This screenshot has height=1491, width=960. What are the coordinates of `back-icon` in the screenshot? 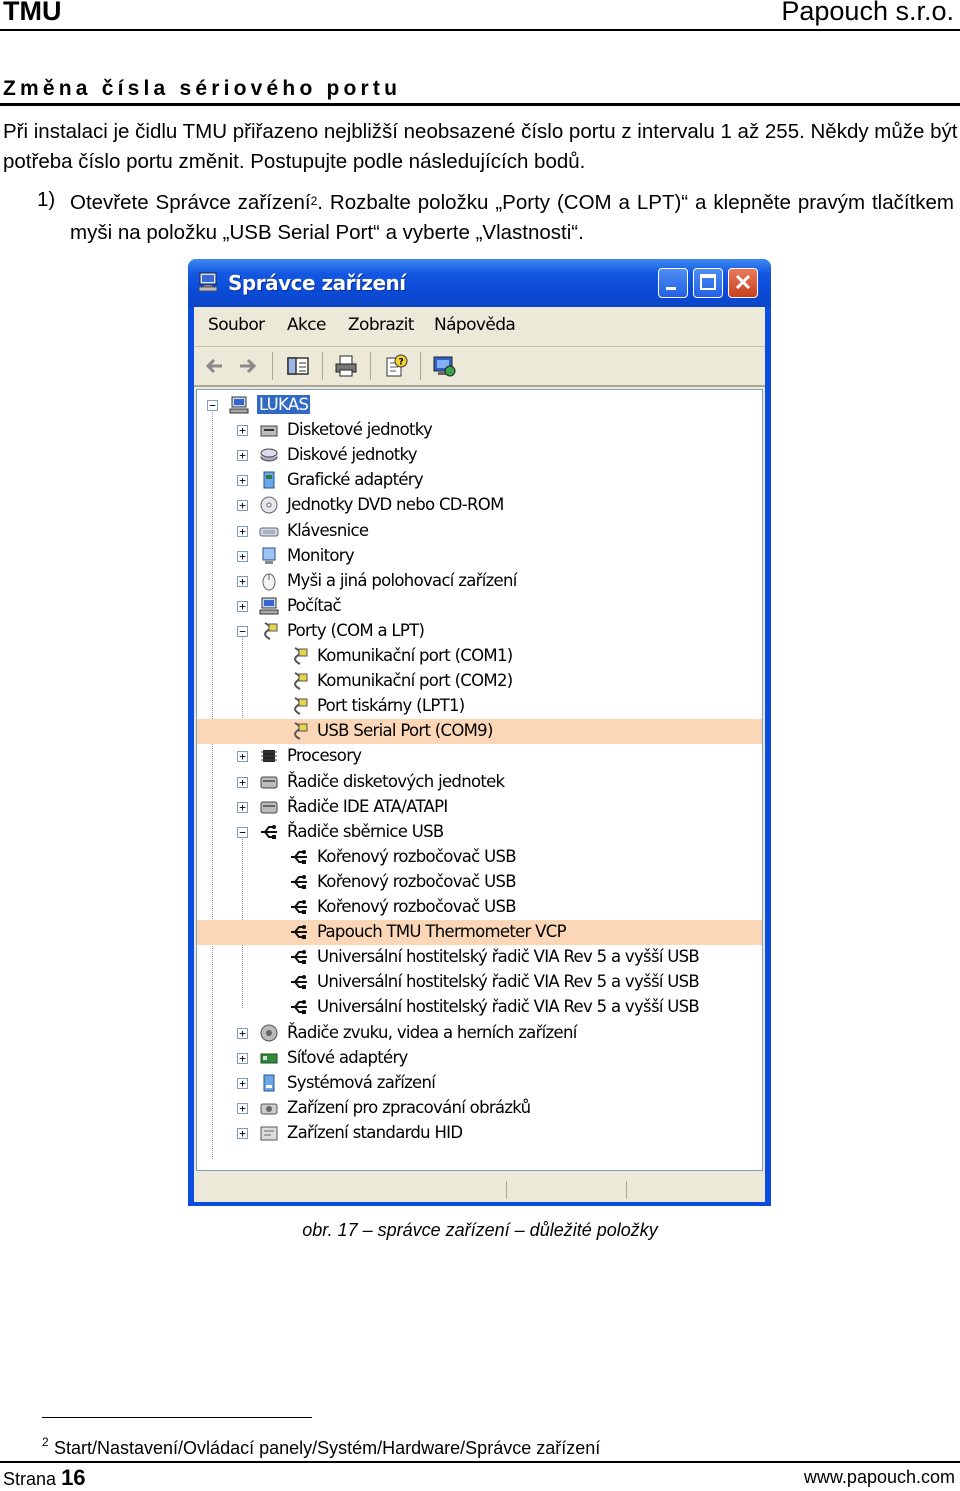 It's located at (214, 366).